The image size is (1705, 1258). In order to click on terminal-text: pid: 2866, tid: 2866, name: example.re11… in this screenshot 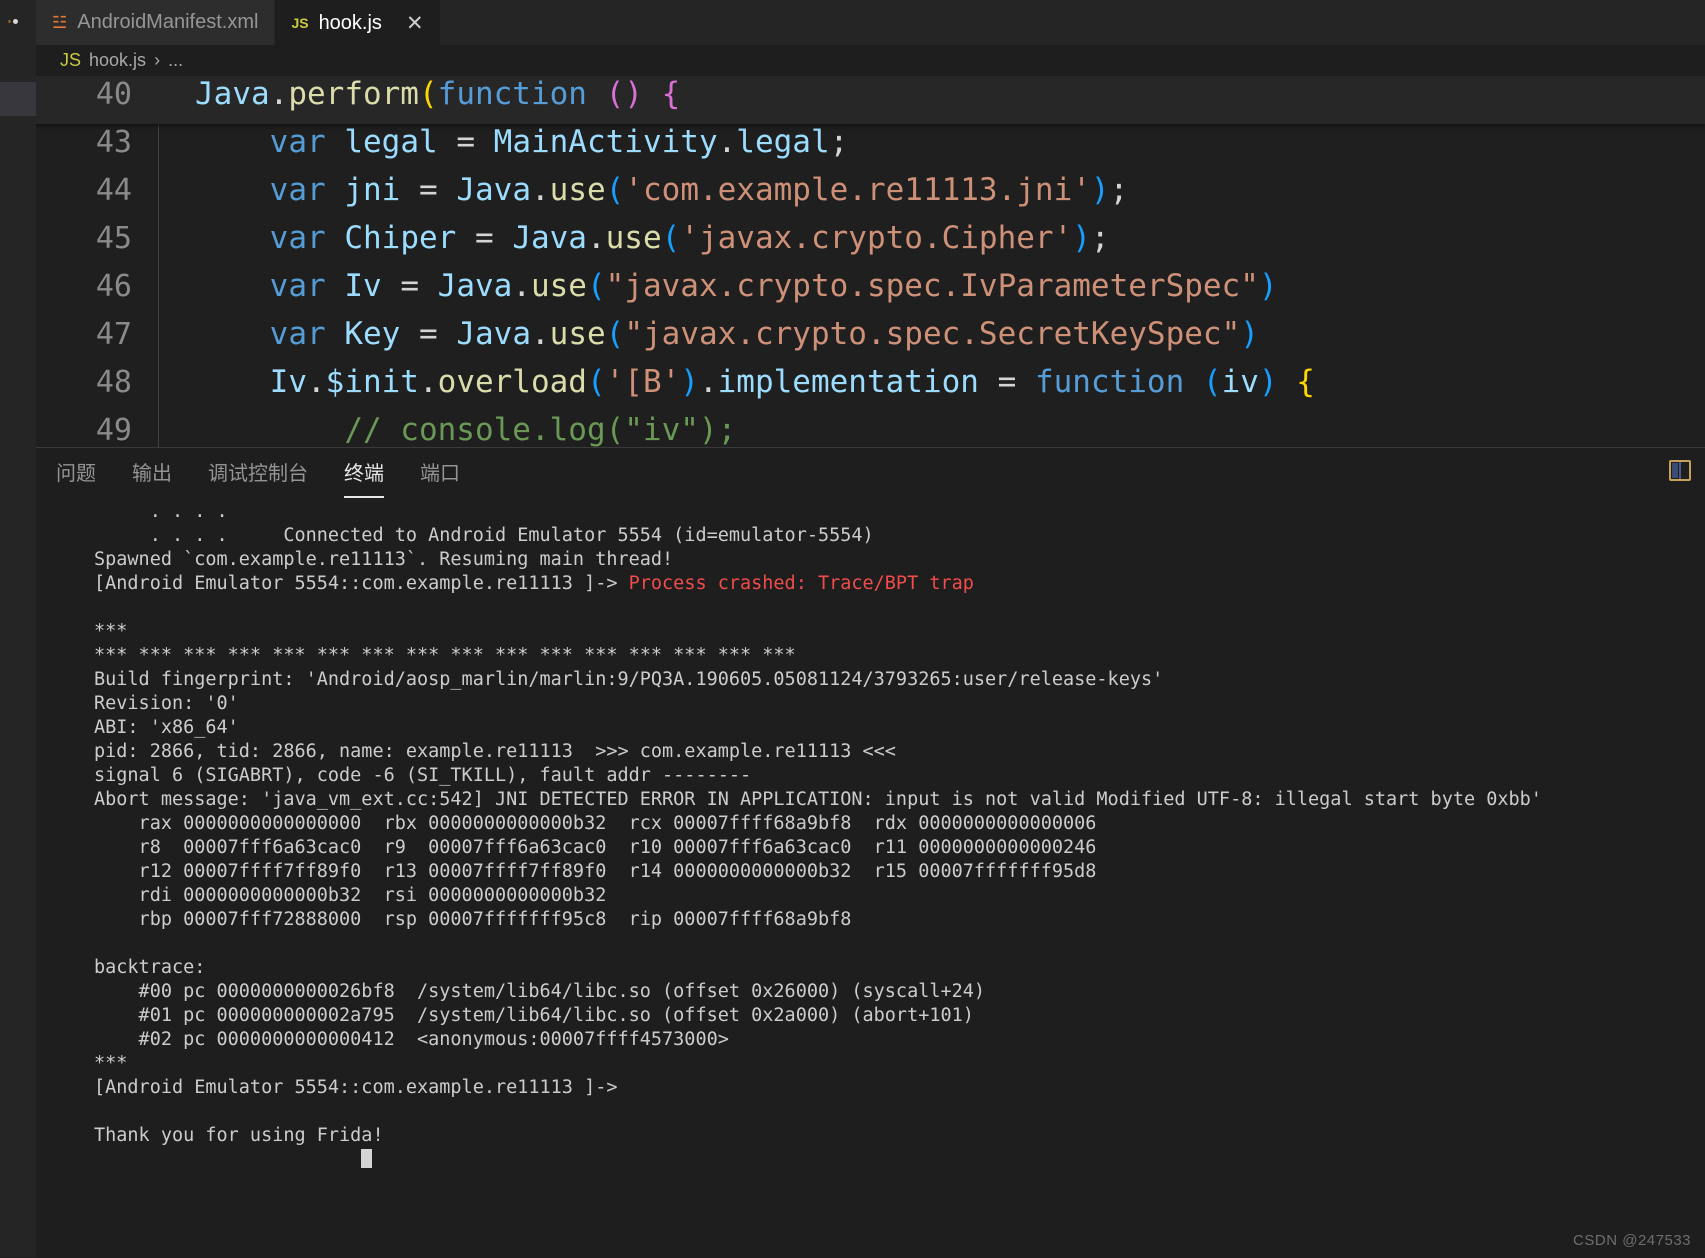, I will do `click(495, 751)`.